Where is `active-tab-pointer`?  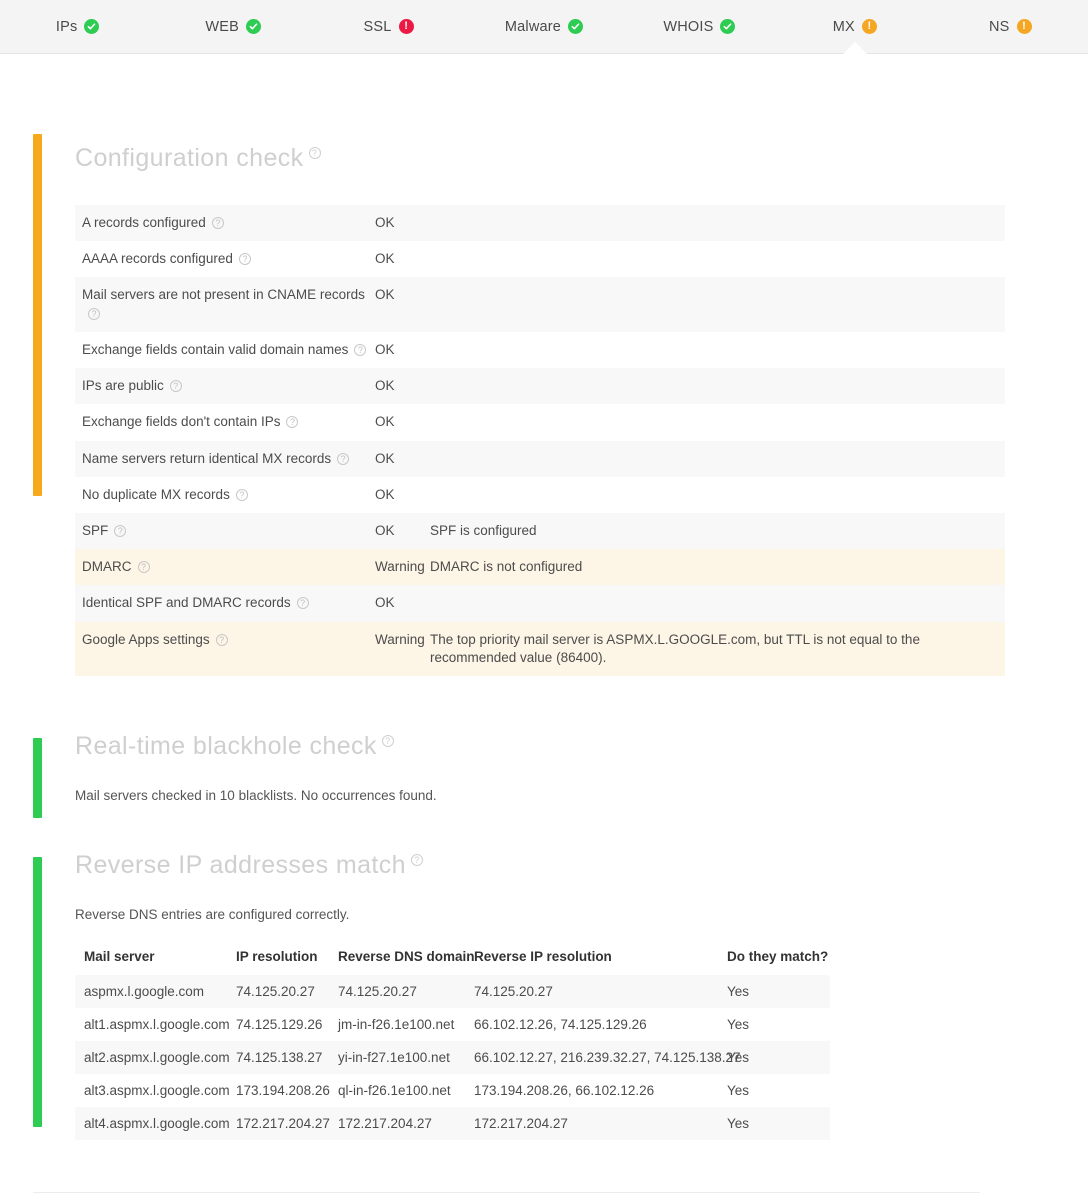 active-tab-pointer is located at coordinates (854, 48).